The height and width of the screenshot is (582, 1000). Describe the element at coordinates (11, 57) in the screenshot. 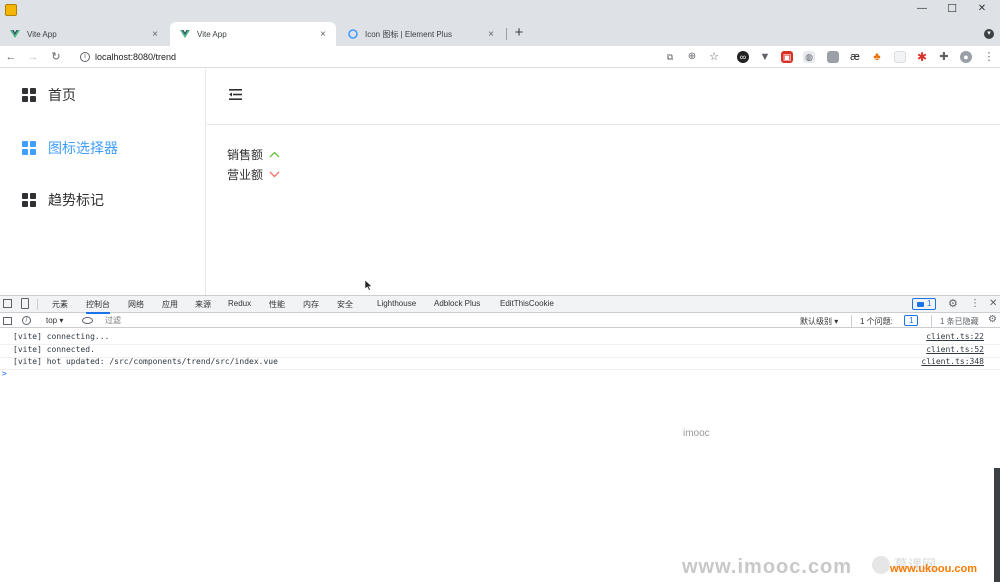

I see `back-arrow-icon: ←` at that location.